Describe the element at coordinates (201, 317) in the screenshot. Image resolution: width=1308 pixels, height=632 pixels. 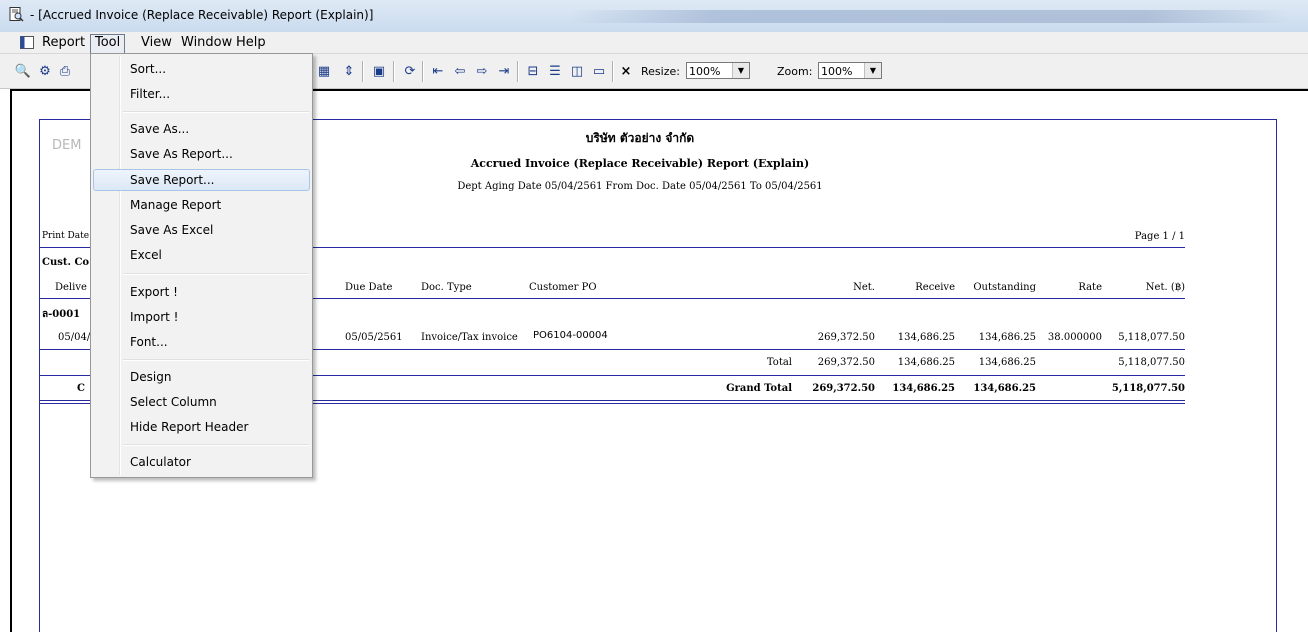
I see `menu-item-import: Import !` at that location.